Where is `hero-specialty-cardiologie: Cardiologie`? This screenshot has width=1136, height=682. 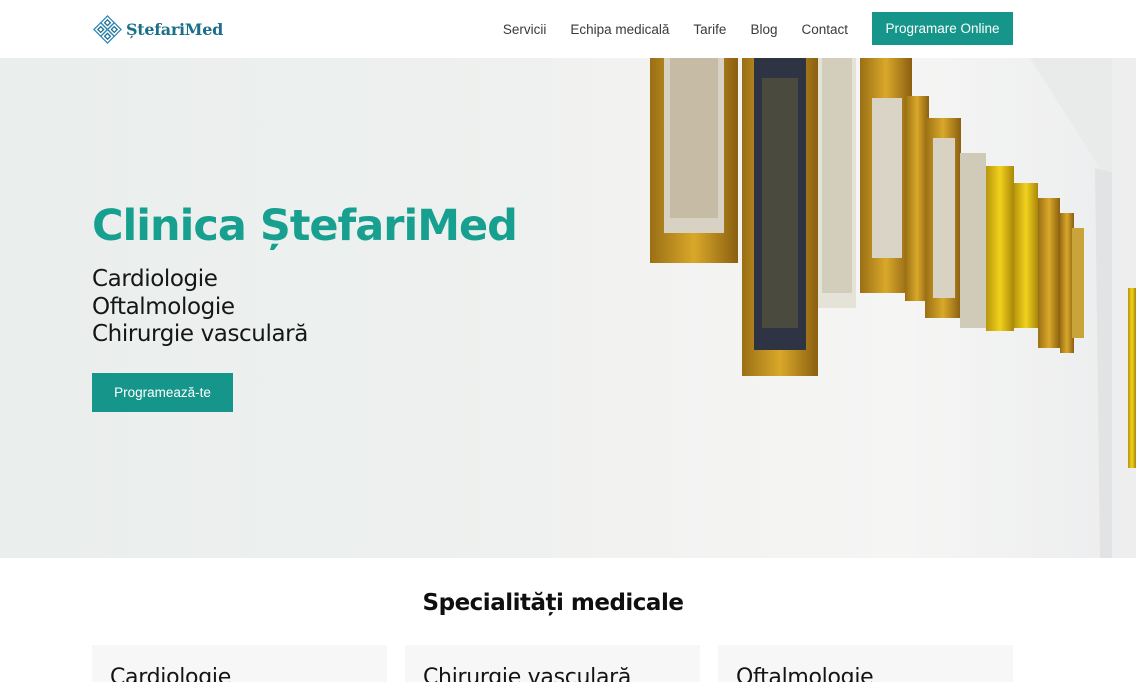
hero-specialty-cardiologie: Cardiologie is located at coordinates (155, 279).